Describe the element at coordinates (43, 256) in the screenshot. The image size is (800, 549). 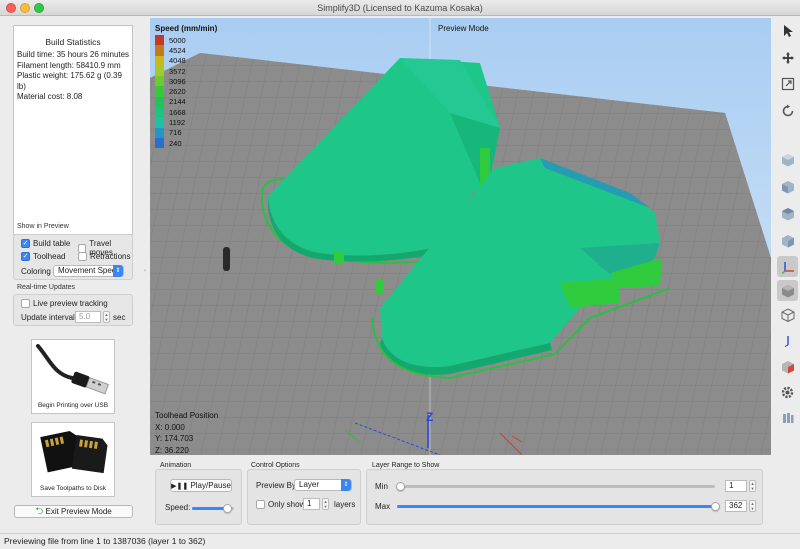
I see `toolhead-checkbox: ✓ Toolhead` at that location.